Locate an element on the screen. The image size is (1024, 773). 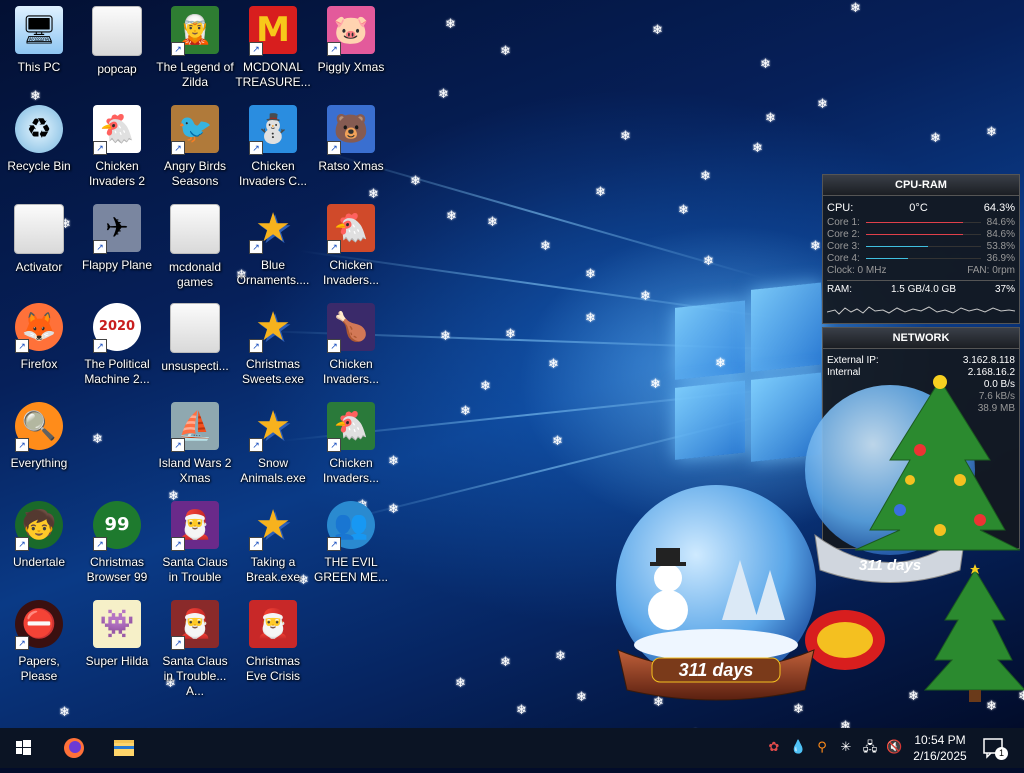
desktop-icon-recycle-bin: ♻ Recycle Bin is located at coordinates (39, 139).